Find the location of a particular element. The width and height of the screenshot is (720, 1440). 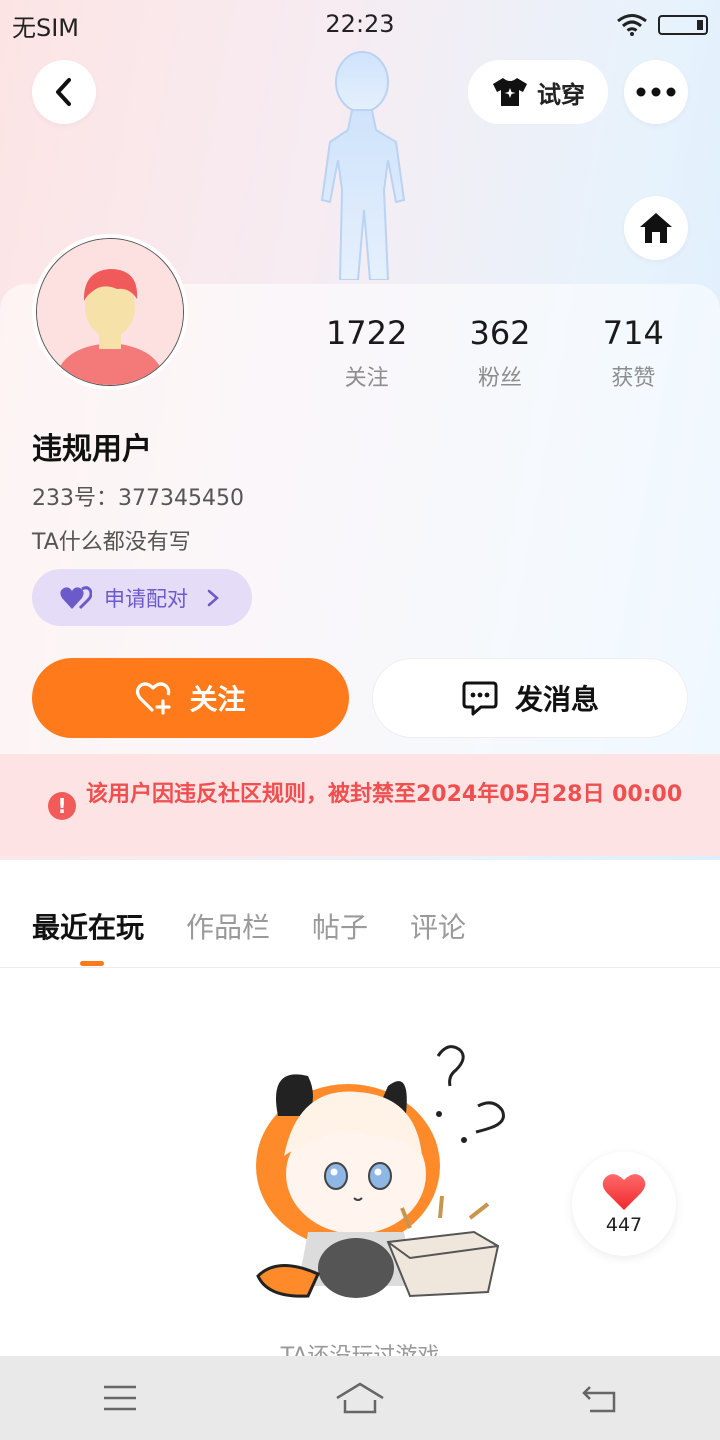

status-bar: 无SIM 22:23 is located at coordinates (360, 25).